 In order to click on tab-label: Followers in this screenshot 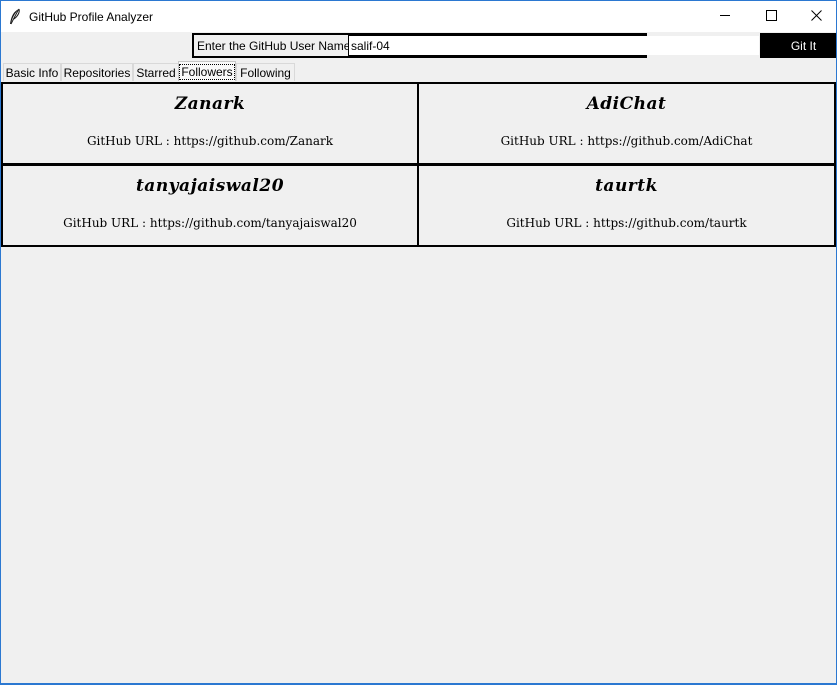, I will do `click(207, 71)`.